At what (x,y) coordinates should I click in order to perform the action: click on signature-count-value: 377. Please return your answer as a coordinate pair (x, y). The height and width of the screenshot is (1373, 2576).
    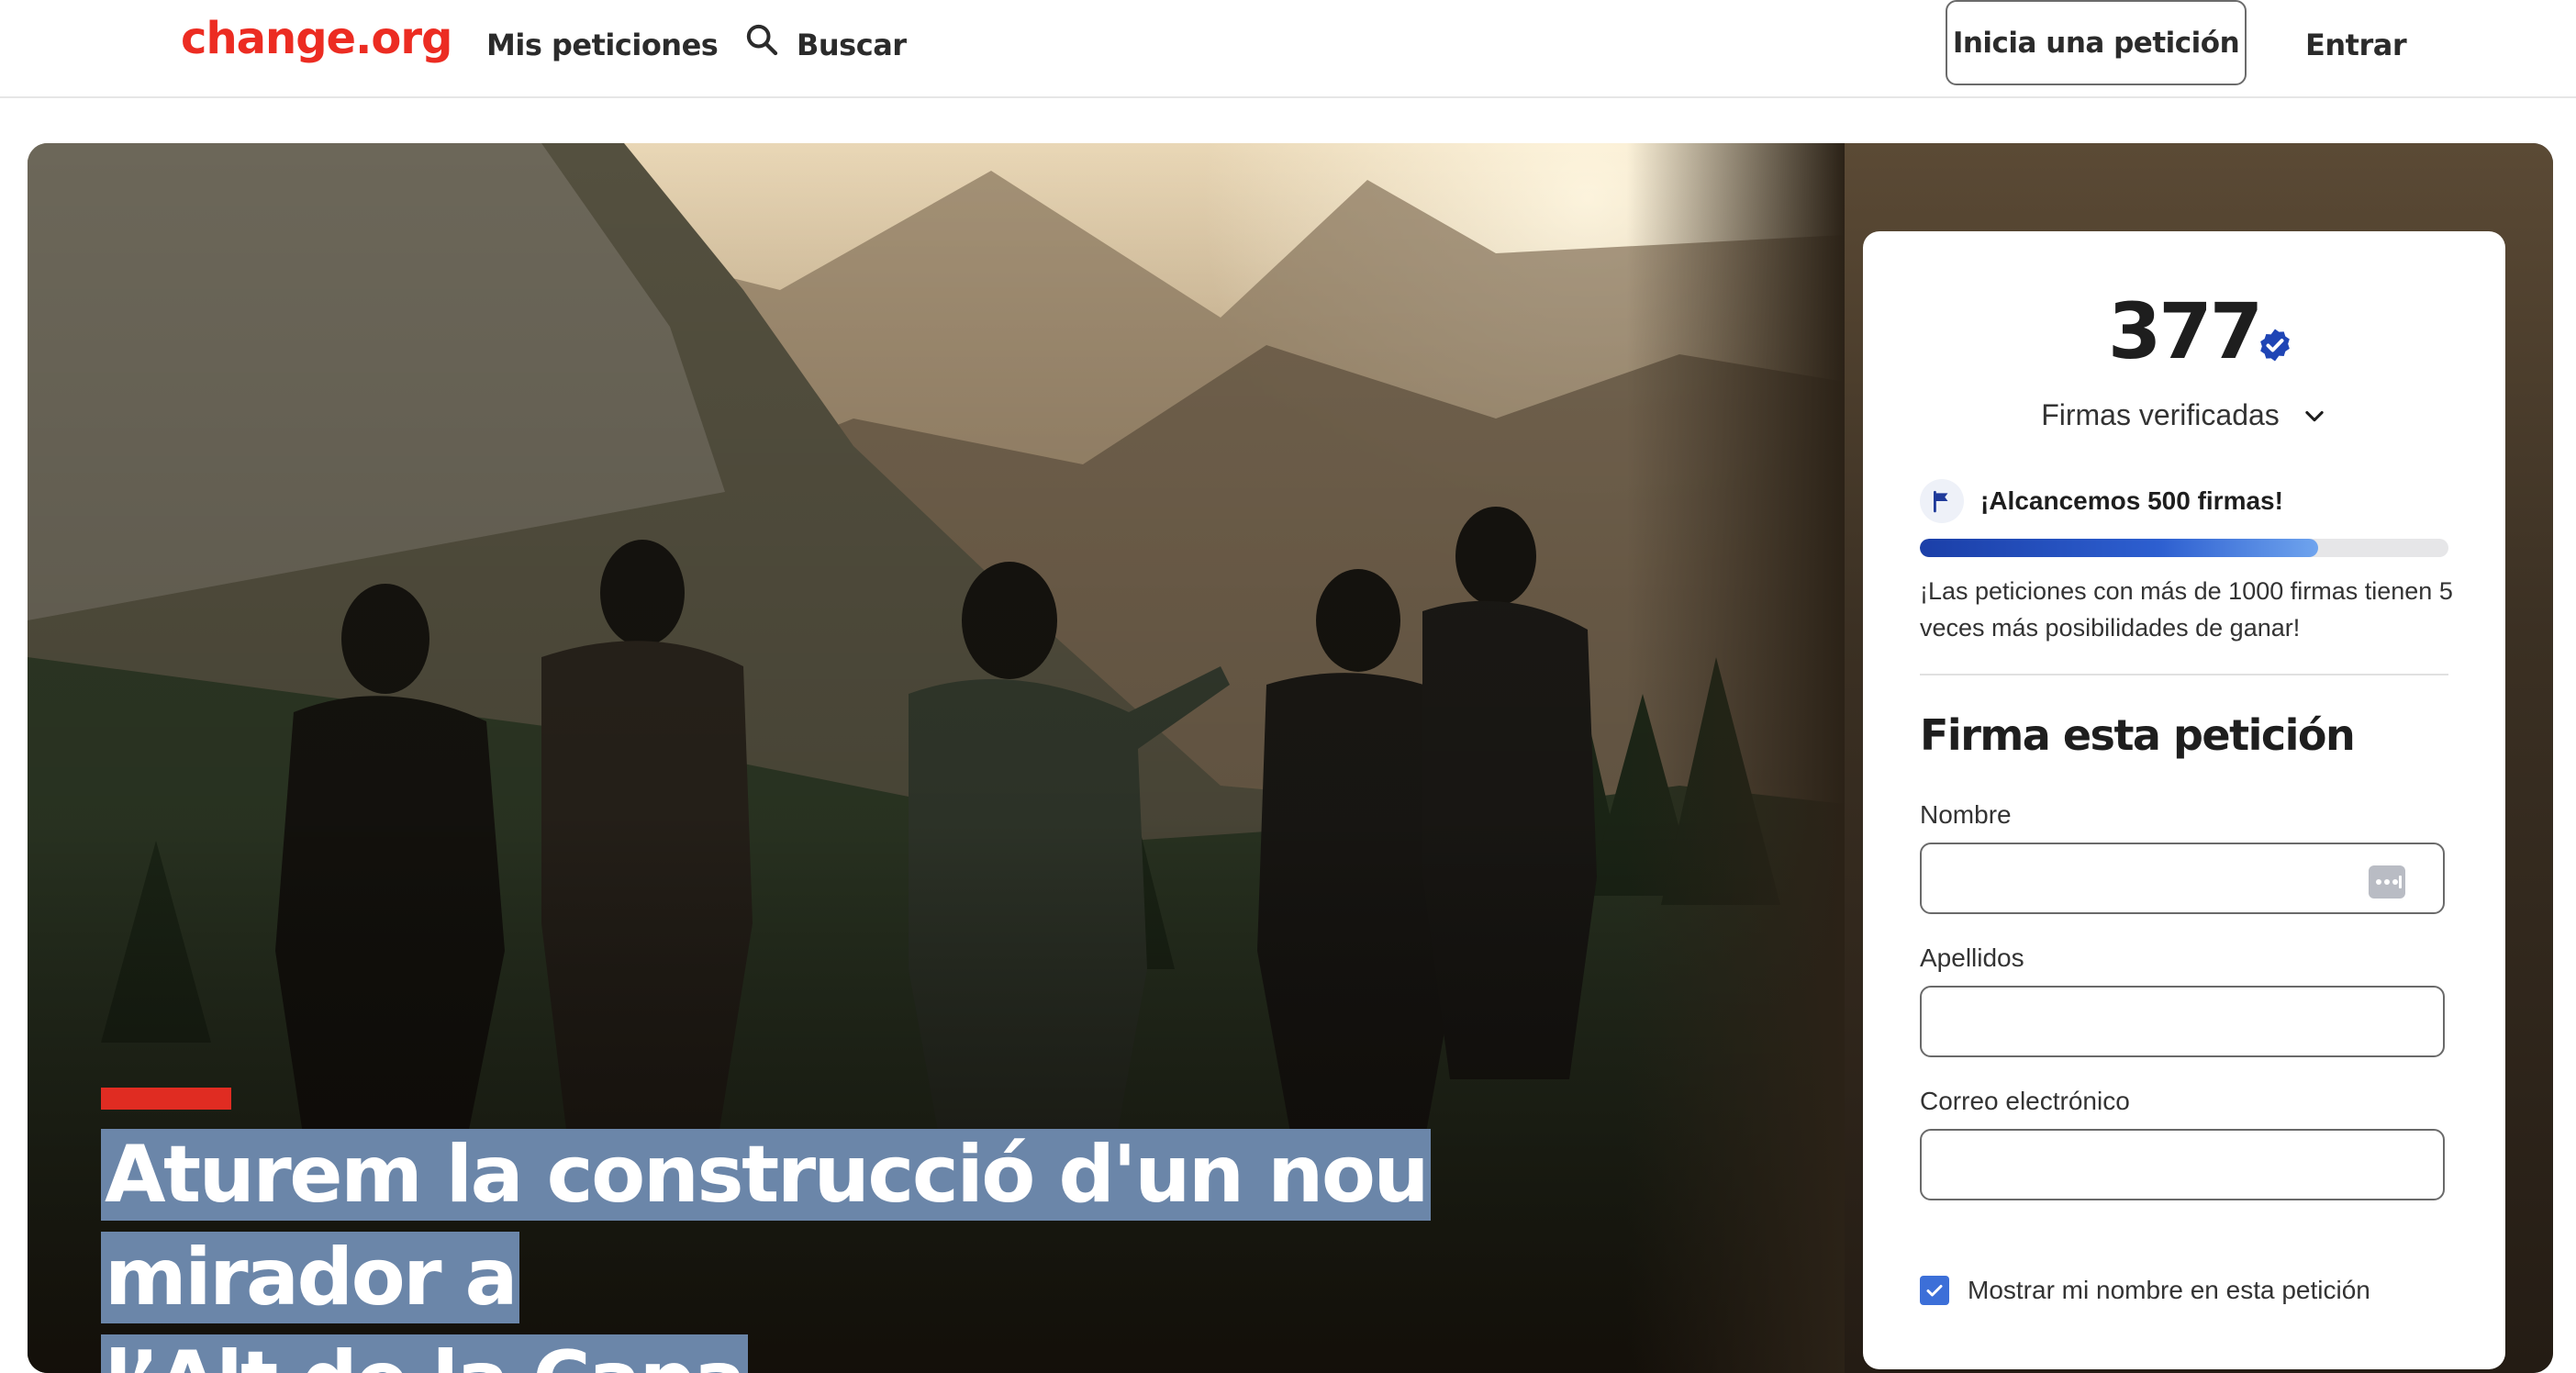
    Looking at the image, I should click on (2185, 331).